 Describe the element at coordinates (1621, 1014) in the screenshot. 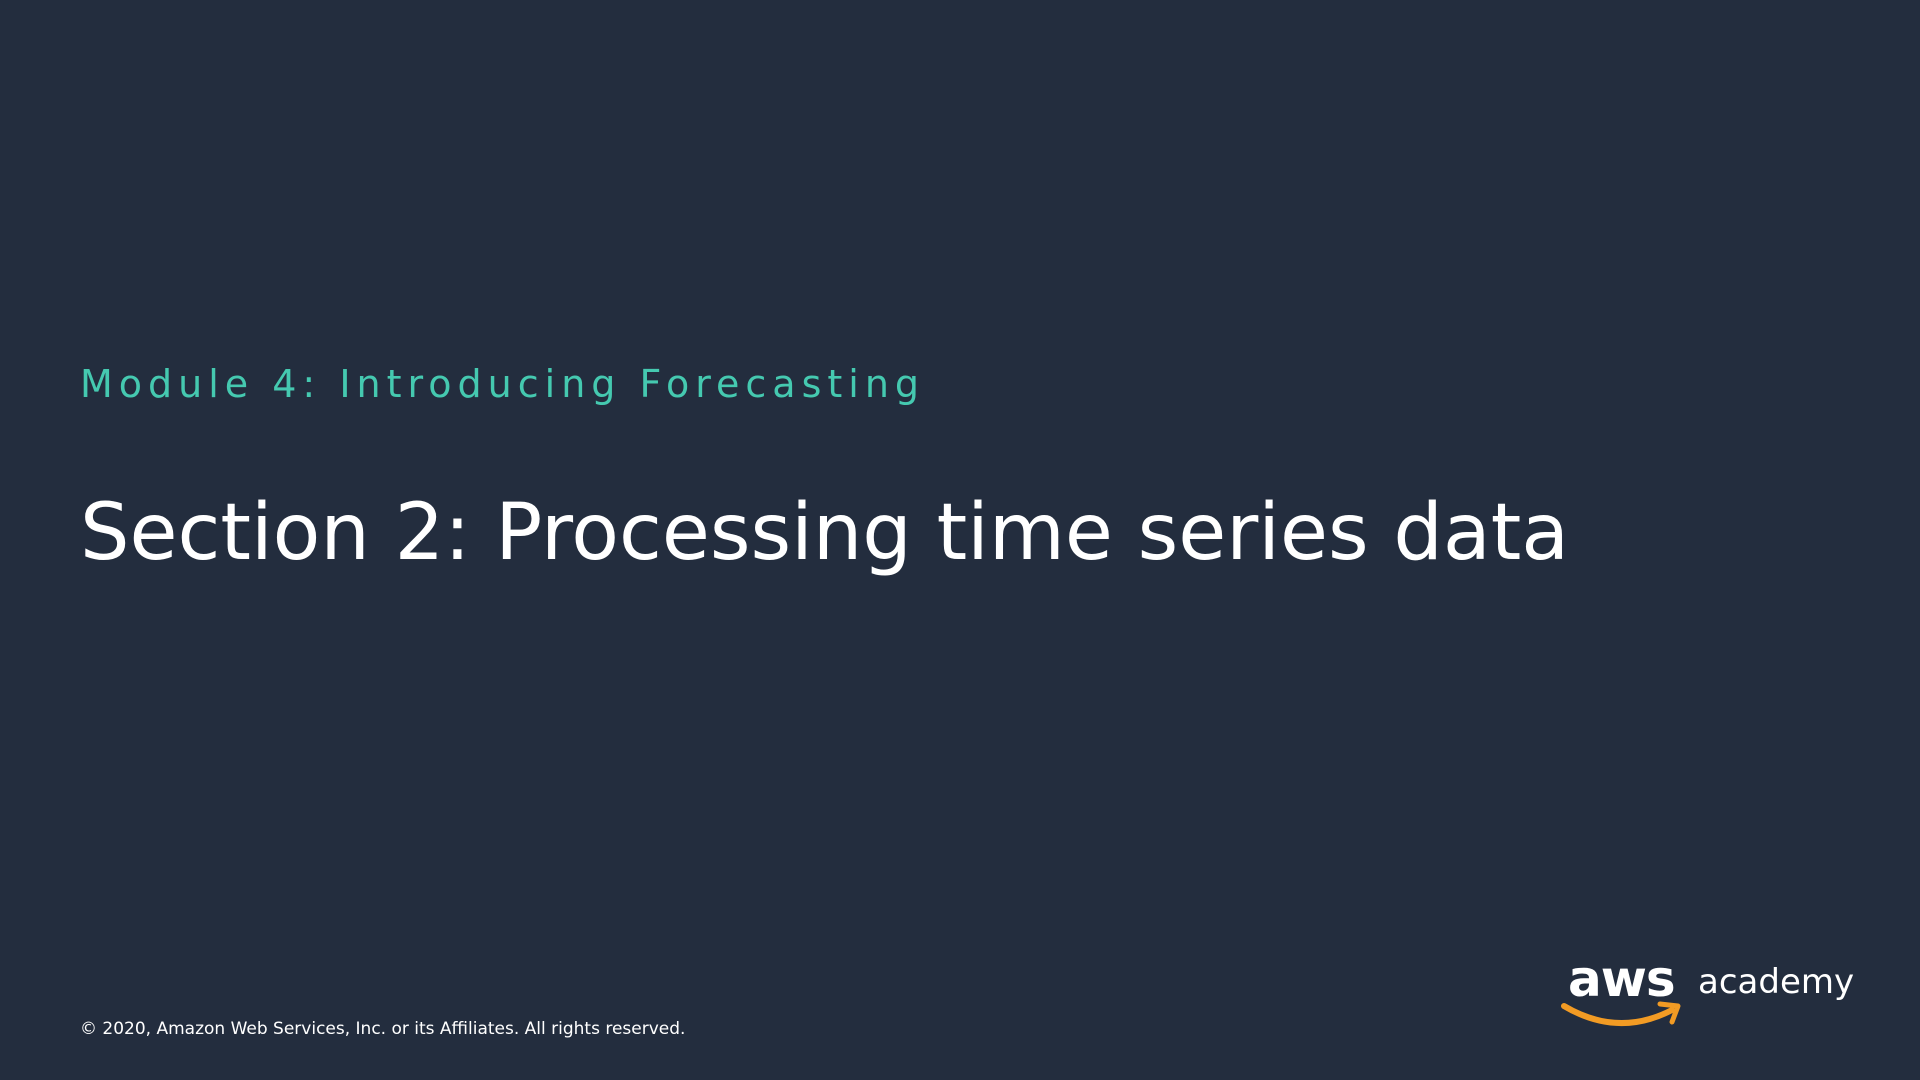

I see `amazon-smile-arrow-icon` at that location.